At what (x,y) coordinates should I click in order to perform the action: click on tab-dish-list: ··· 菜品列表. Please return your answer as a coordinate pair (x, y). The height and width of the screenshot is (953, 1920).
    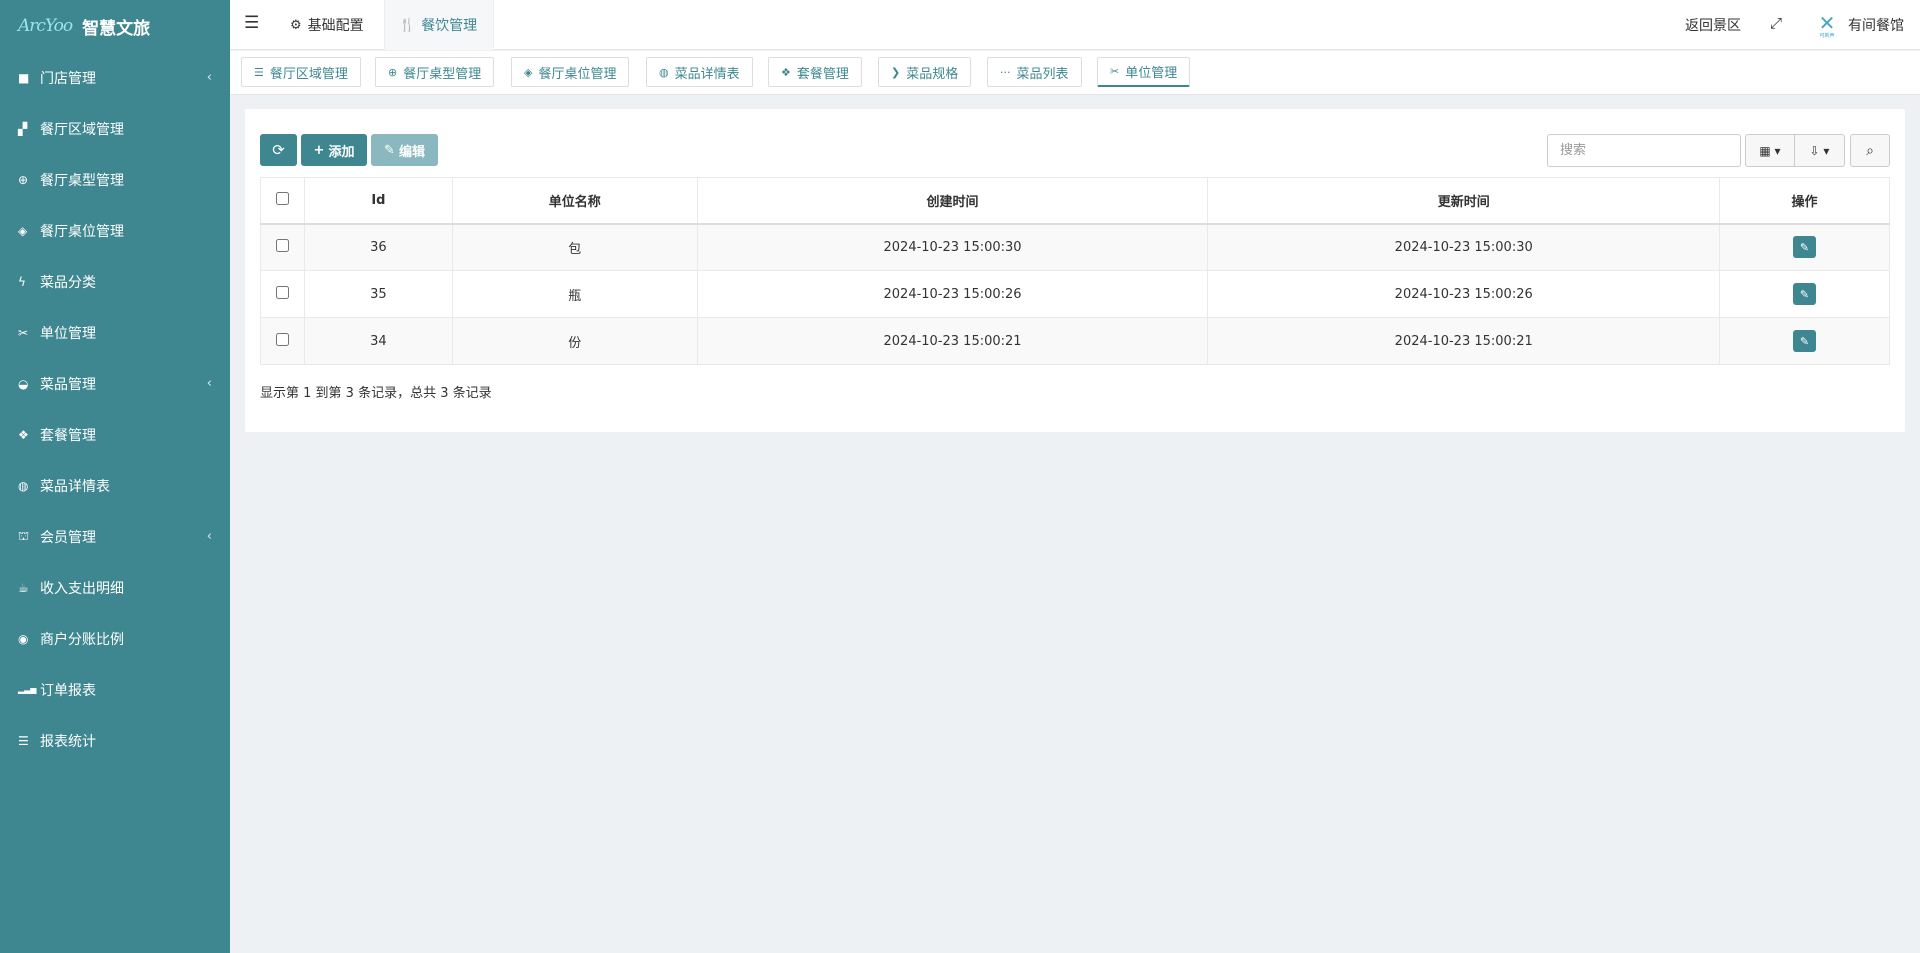
    Looking at the image, I should click on (1034, 72).